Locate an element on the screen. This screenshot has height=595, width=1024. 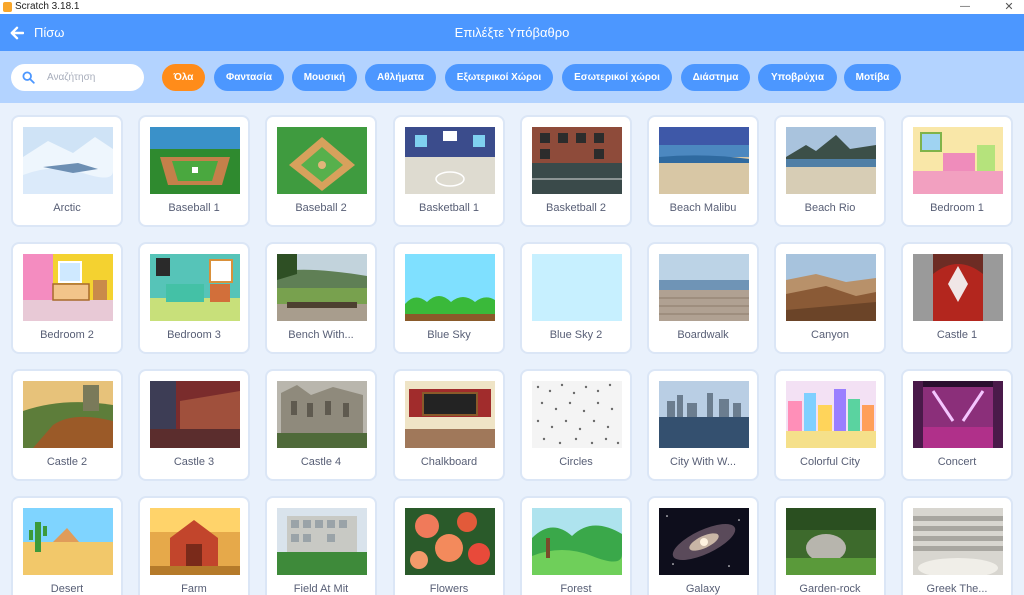
tag-indoors: Εσωτερικοί χώροι is located at coordinates (617, 77).